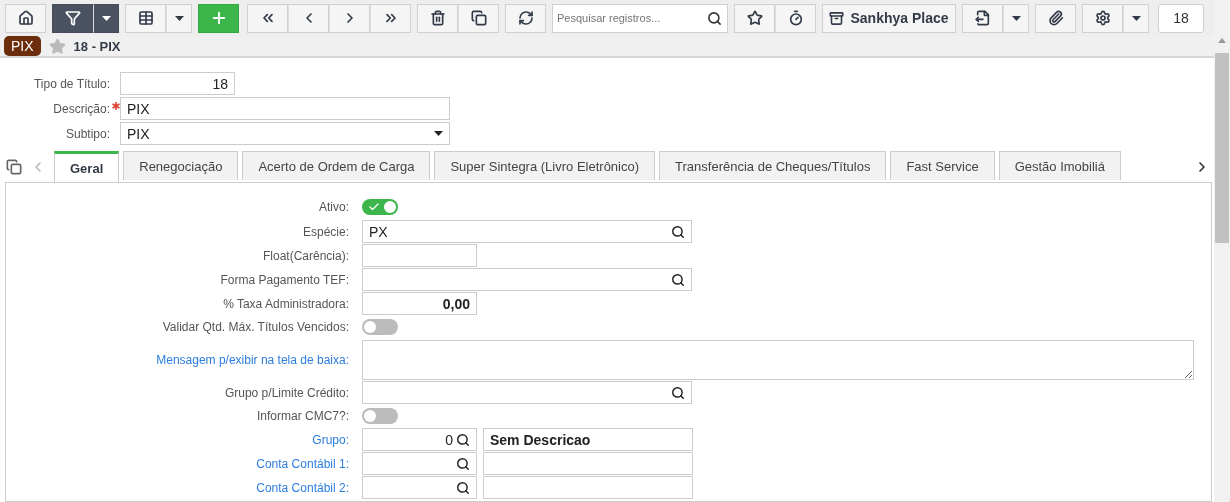  I want to click on field-label: Validar Qtd. Máx. Títulos Vencidos:, so click(255, 327).